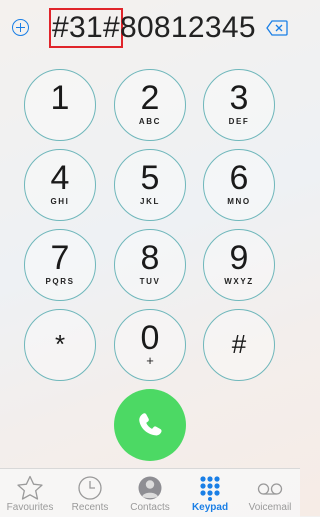 The image size is (320, 517). I want to click on key-5: 5 JKL, so click(150, 185).